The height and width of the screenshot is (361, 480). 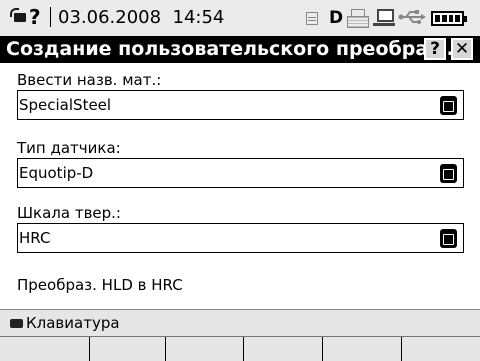 I want to click on material-name-value: SpecialSteel, so click(x=65, y=105).